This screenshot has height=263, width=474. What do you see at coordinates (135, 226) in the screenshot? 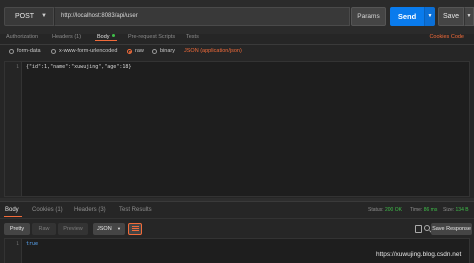
I see `wrap-lines-icon` at bounding box center [135, 226].